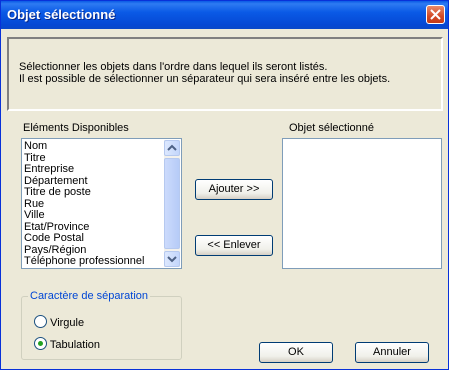  I want to click on selected-items-label: Objet sélectionné, so click(331, 128).